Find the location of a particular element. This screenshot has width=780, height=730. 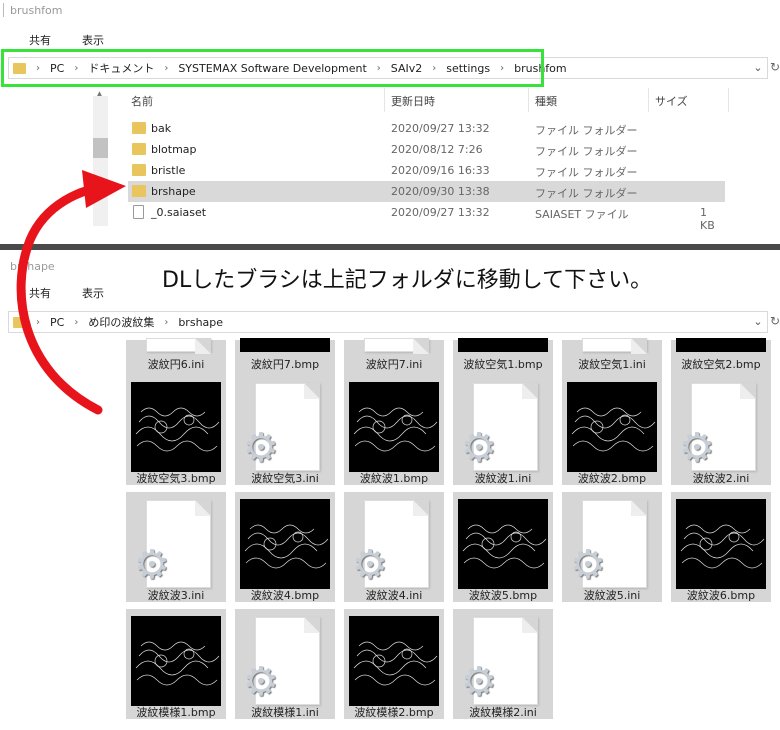

file-row-selected: brshape 2020/09/30 13:38 ファイル フォルダー is located at coordinates (426, 191).